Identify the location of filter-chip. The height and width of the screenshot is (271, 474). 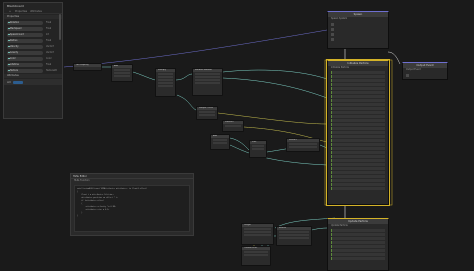
(17, 82).